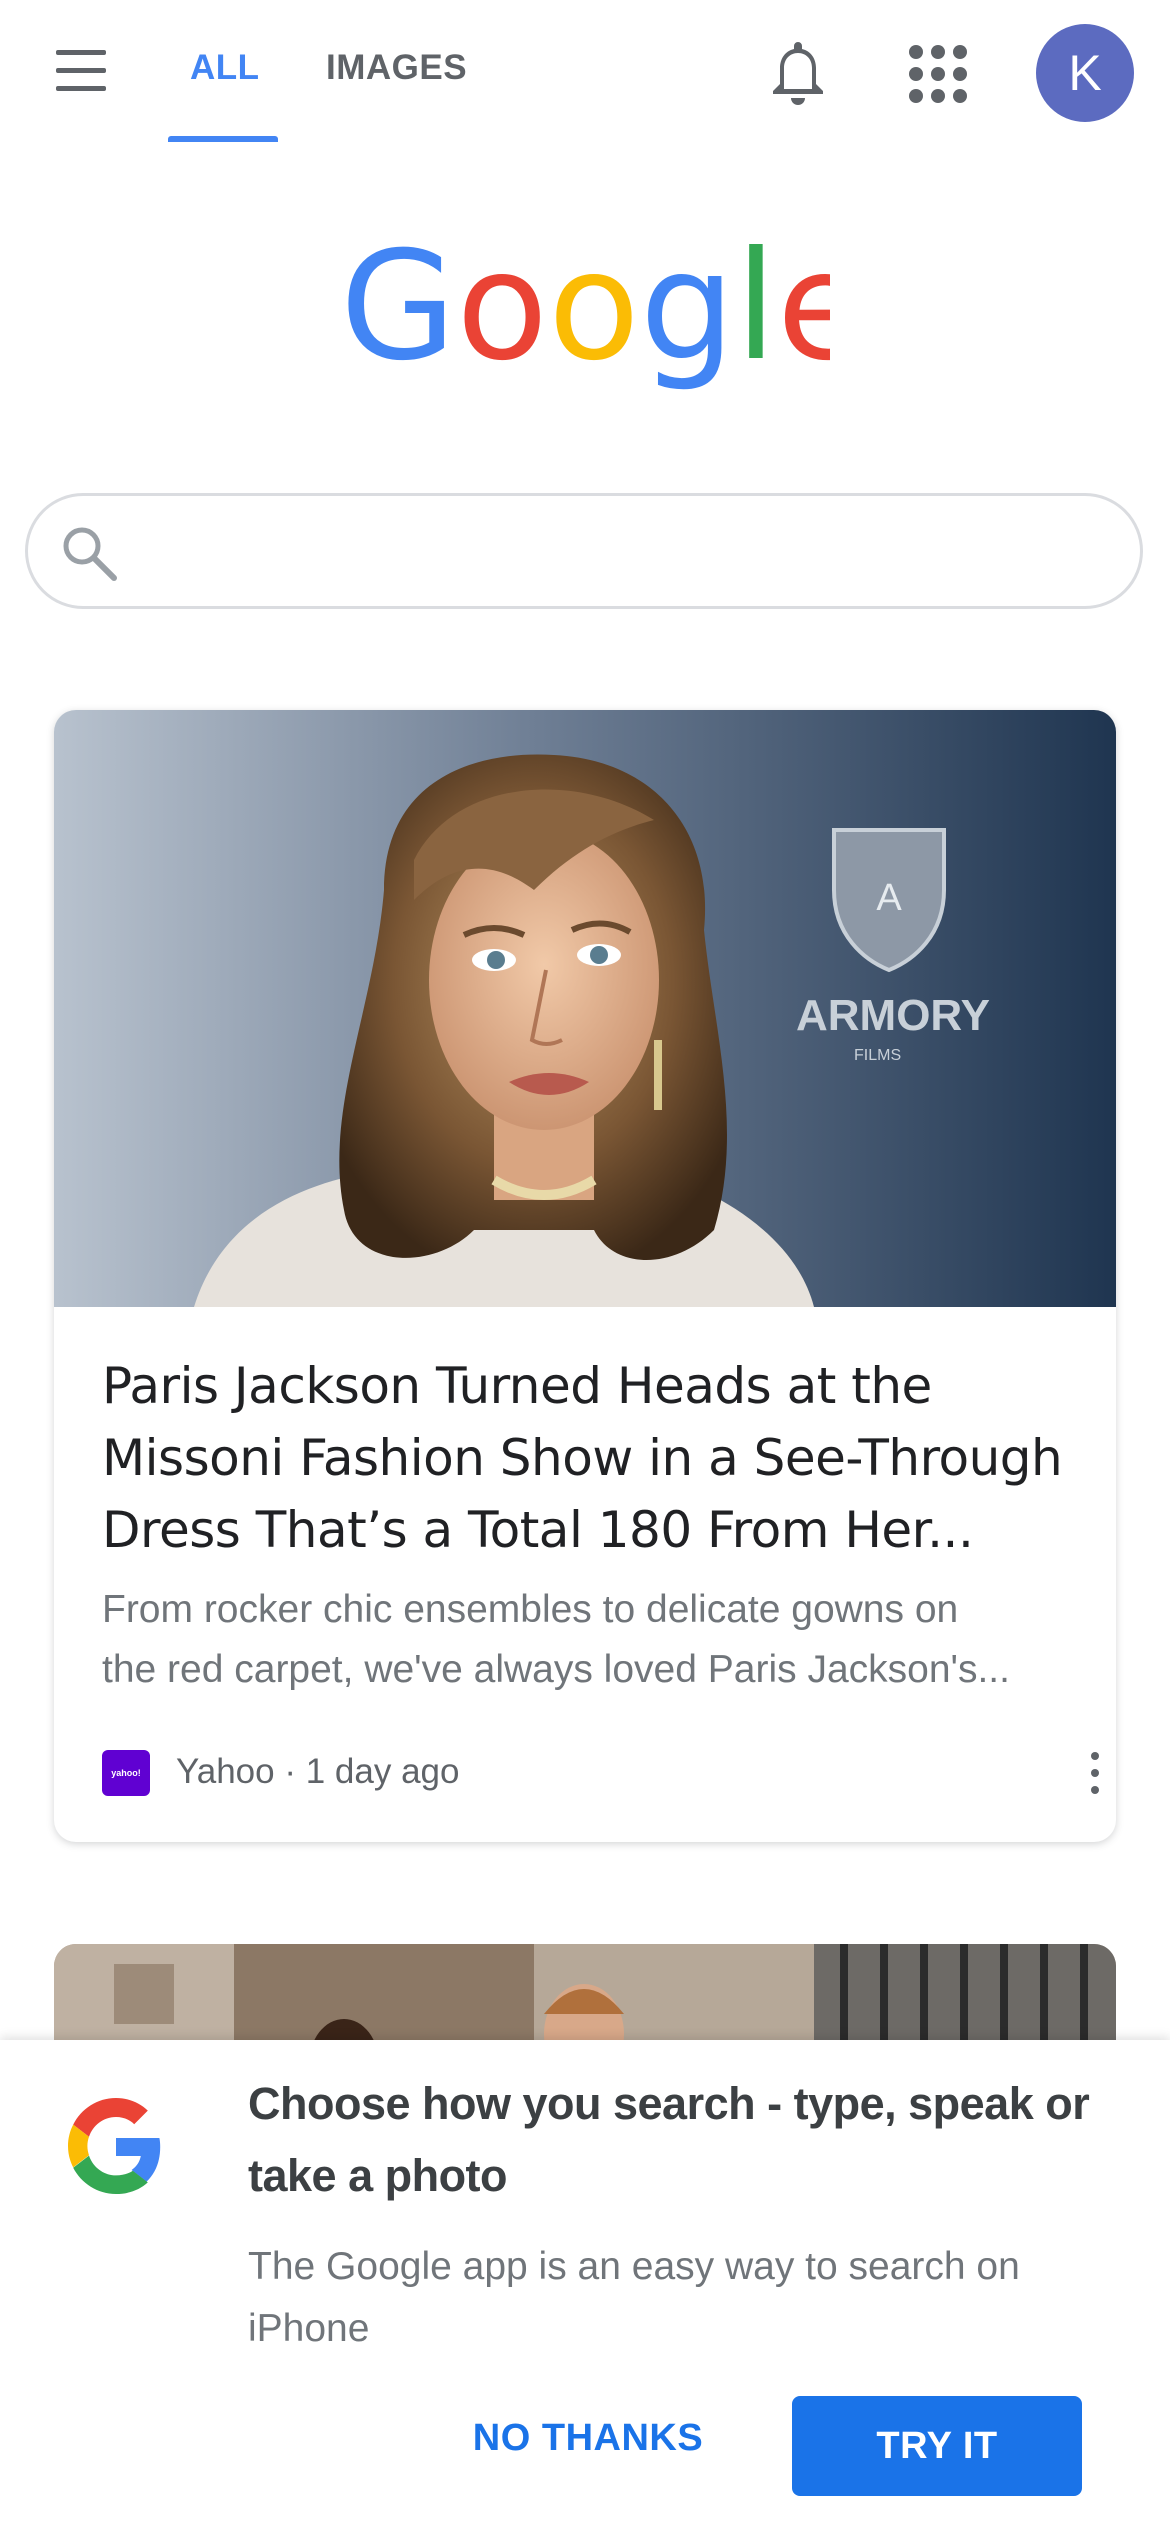 Image resolution: width=1170 pixels, height=2532 pixels. I want to click on search-input, so click(620, 553).